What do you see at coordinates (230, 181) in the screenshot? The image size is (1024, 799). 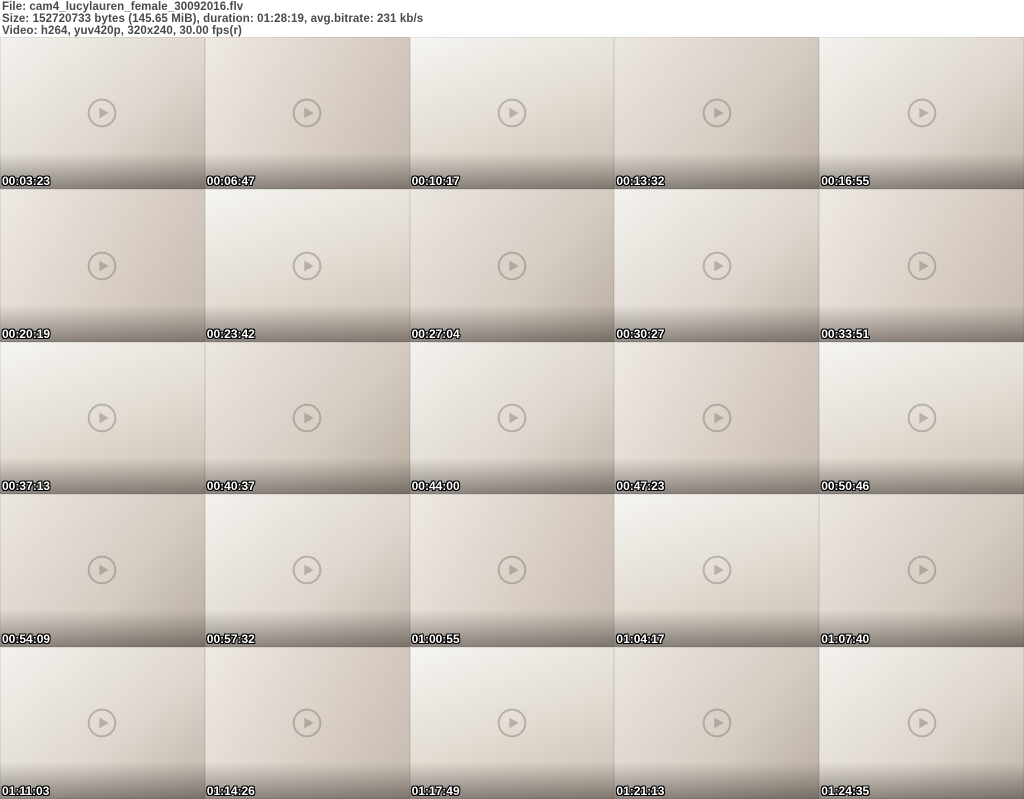 I see `timestamp-label: 00:06:47` at bounding box center [230, 181].